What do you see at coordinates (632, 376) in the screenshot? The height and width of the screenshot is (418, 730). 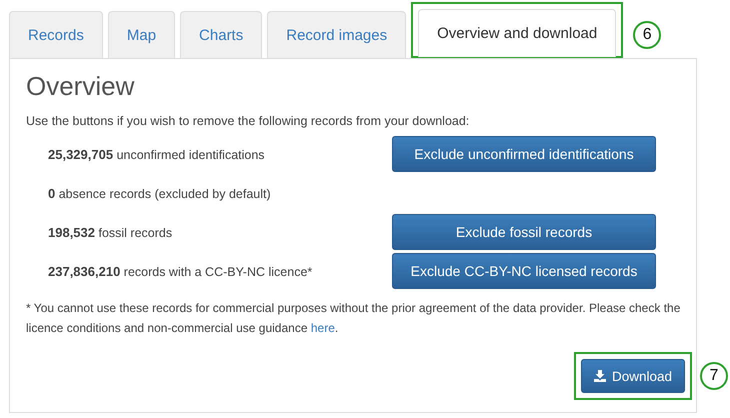 I see `download-button: Download` at bounding box center [632, 376].